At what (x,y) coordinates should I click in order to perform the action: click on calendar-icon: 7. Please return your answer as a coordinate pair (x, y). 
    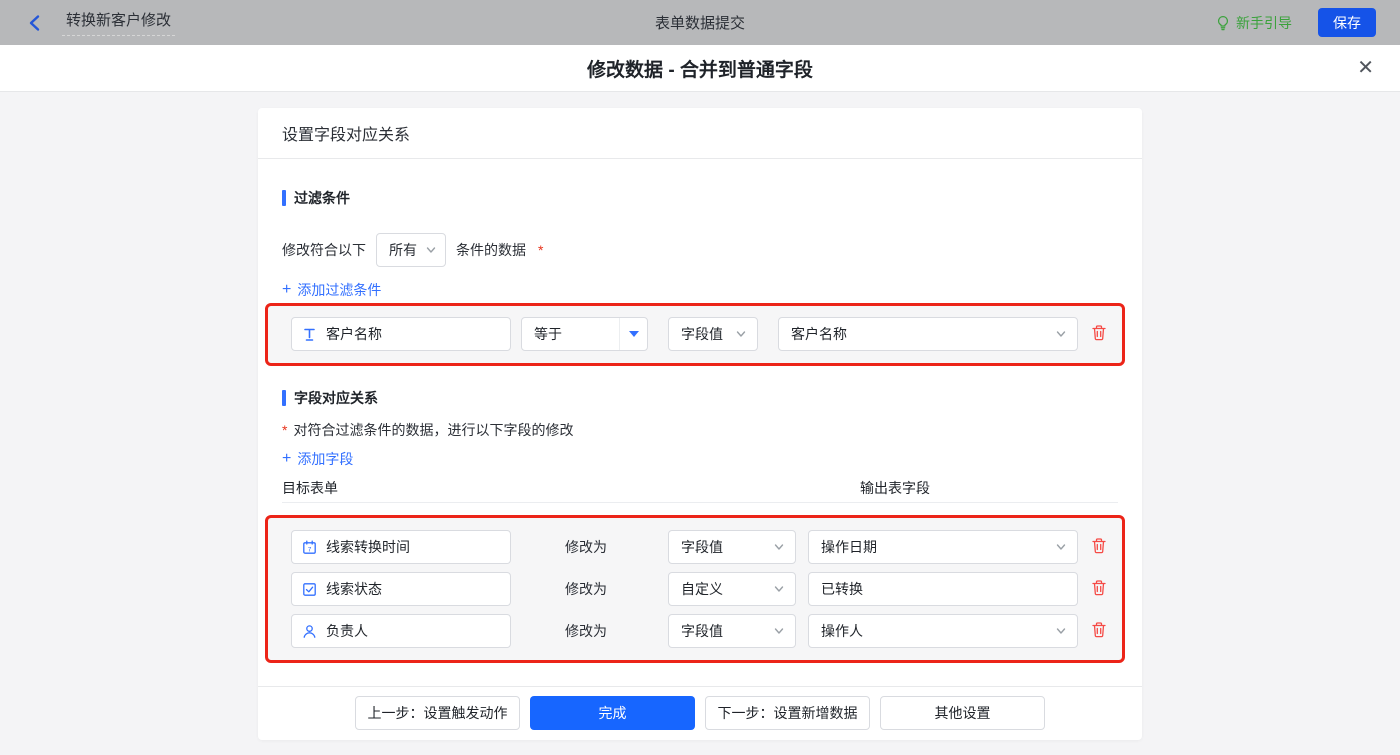
    Looking at the image, I should click on (309, 547).